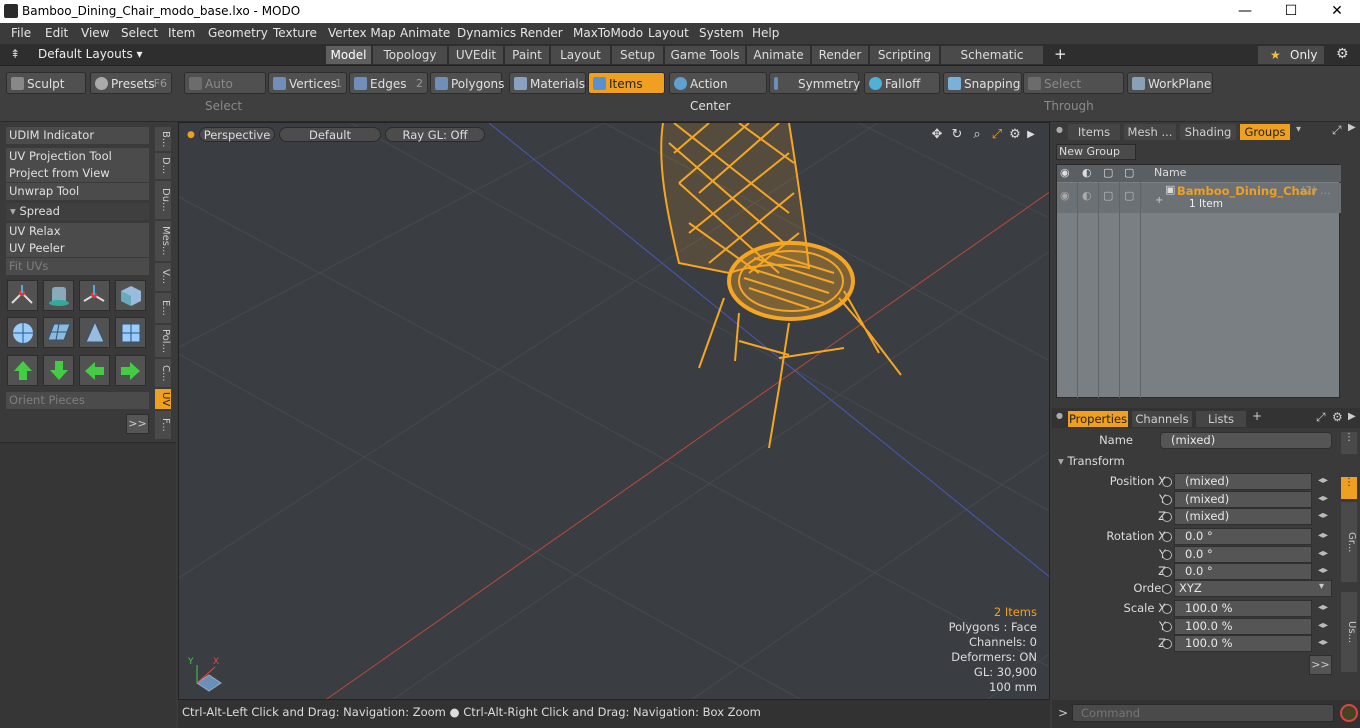 The image size is (1360, 728). I want to click on sculpt-button: Sculpt, so click(46, 83).